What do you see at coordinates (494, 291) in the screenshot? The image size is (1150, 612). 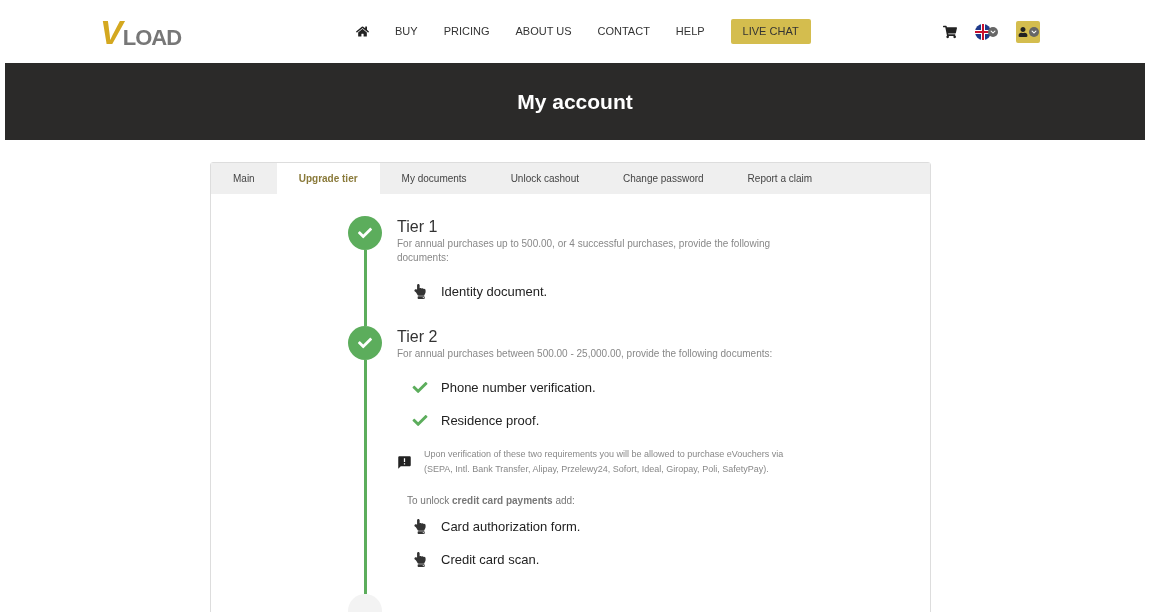 I see `document-requirement: Identity document.` at bounding box center [494, 291].